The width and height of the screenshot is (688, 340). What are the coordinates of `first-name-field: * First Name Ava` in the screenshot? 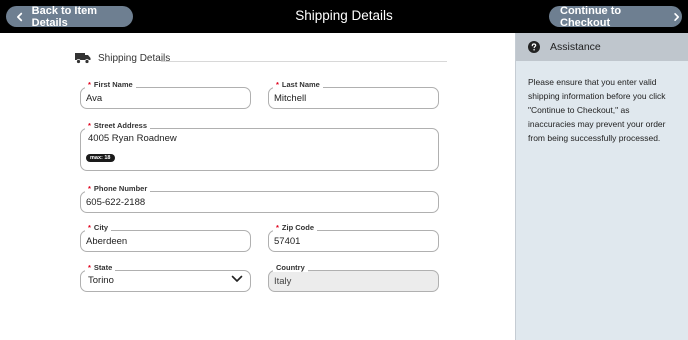 It's located at (165, 94).